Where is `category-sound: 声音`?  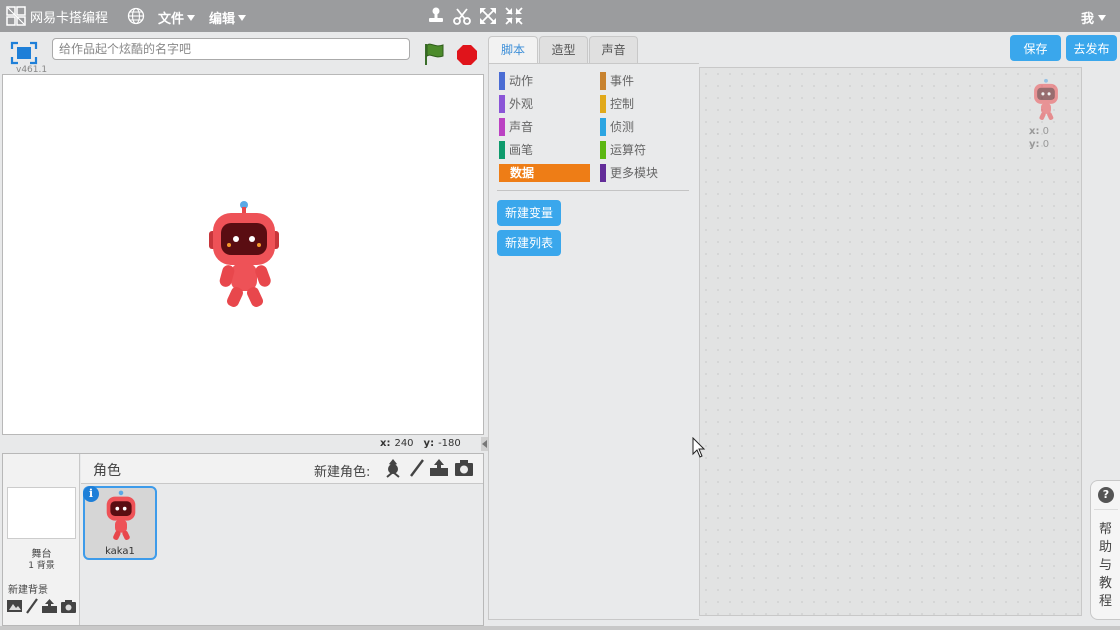
category-sound: 声音 is located at coordinates (516, 127).